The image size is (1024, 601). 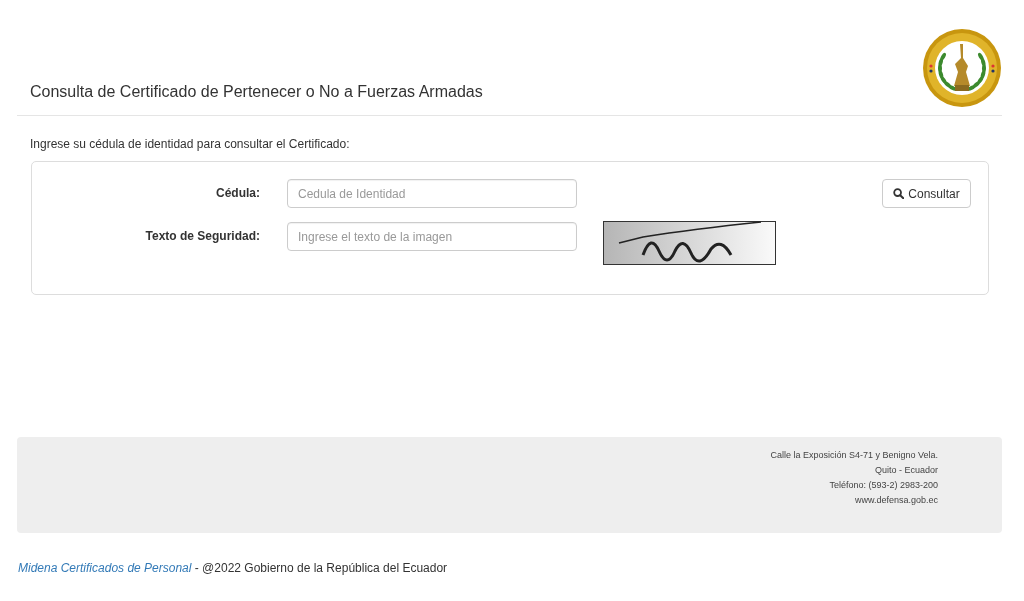 I want to click on page-title: Consulta de Certificado de Pertenecer o No a Fuerzas Armadas, so click(x=256, y=92).